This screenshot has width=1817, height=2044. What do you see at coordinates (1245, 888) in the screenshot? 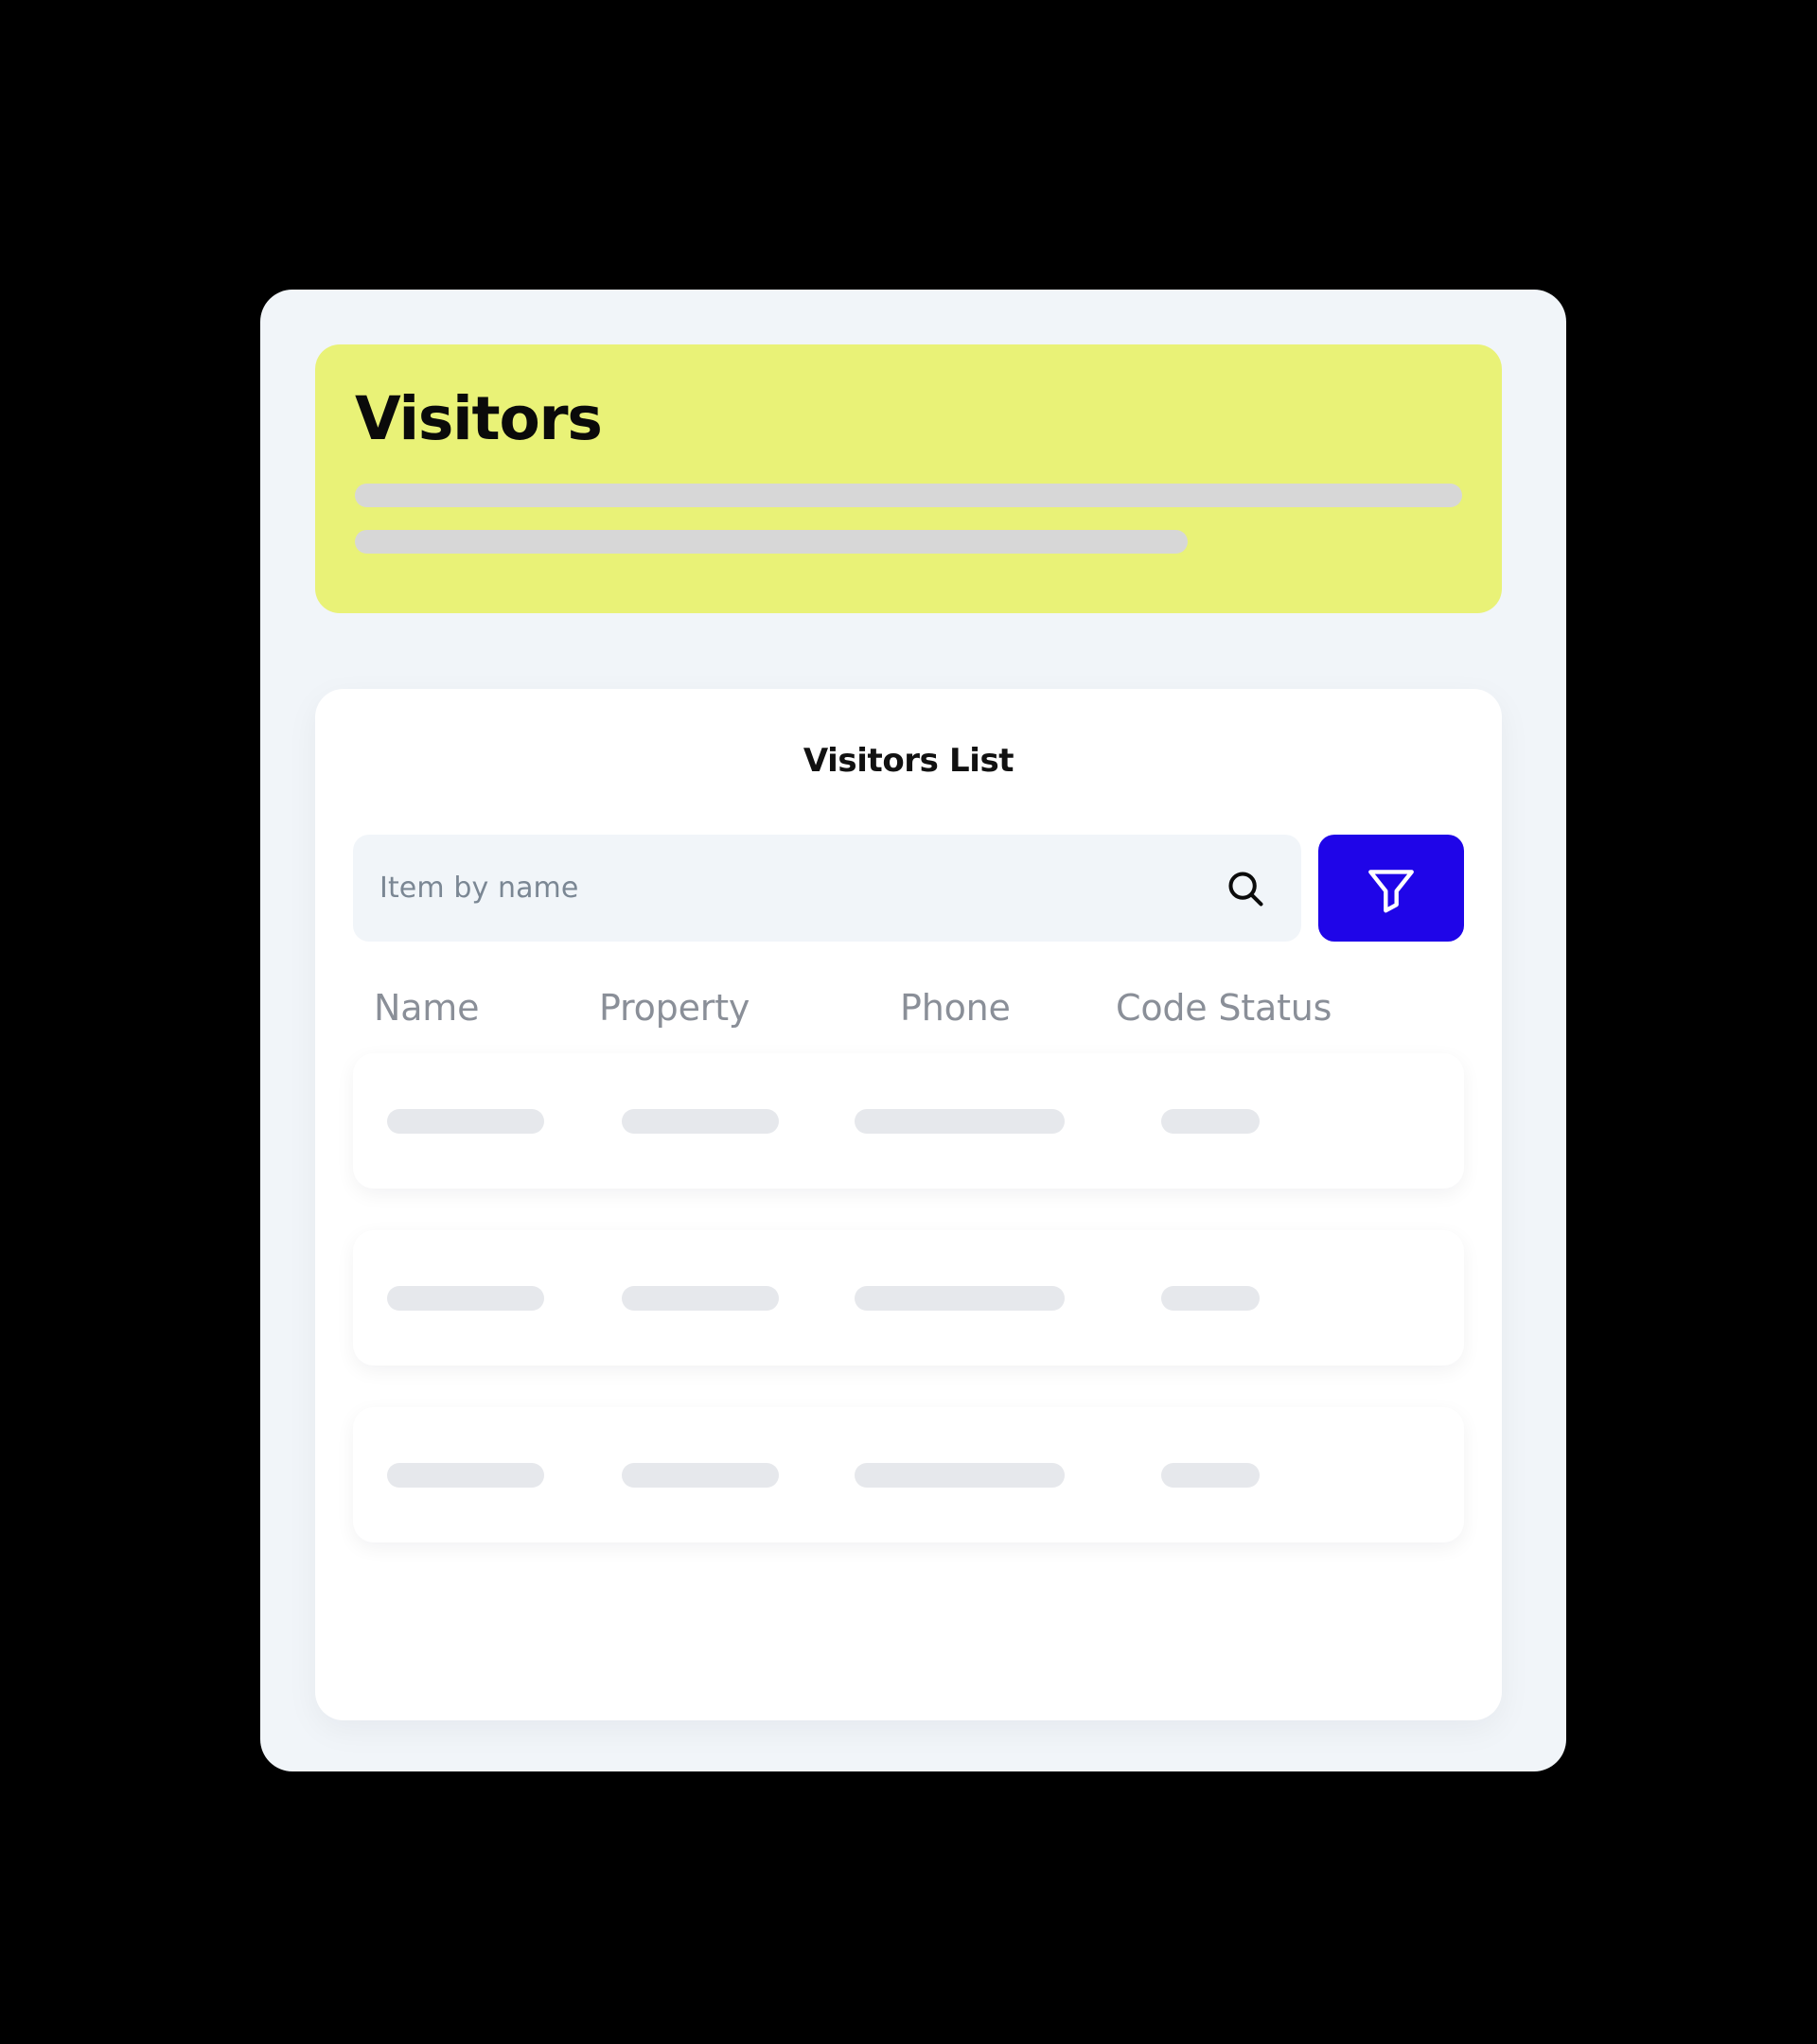
I see `search-icon` at bounding box center [1245, 888].